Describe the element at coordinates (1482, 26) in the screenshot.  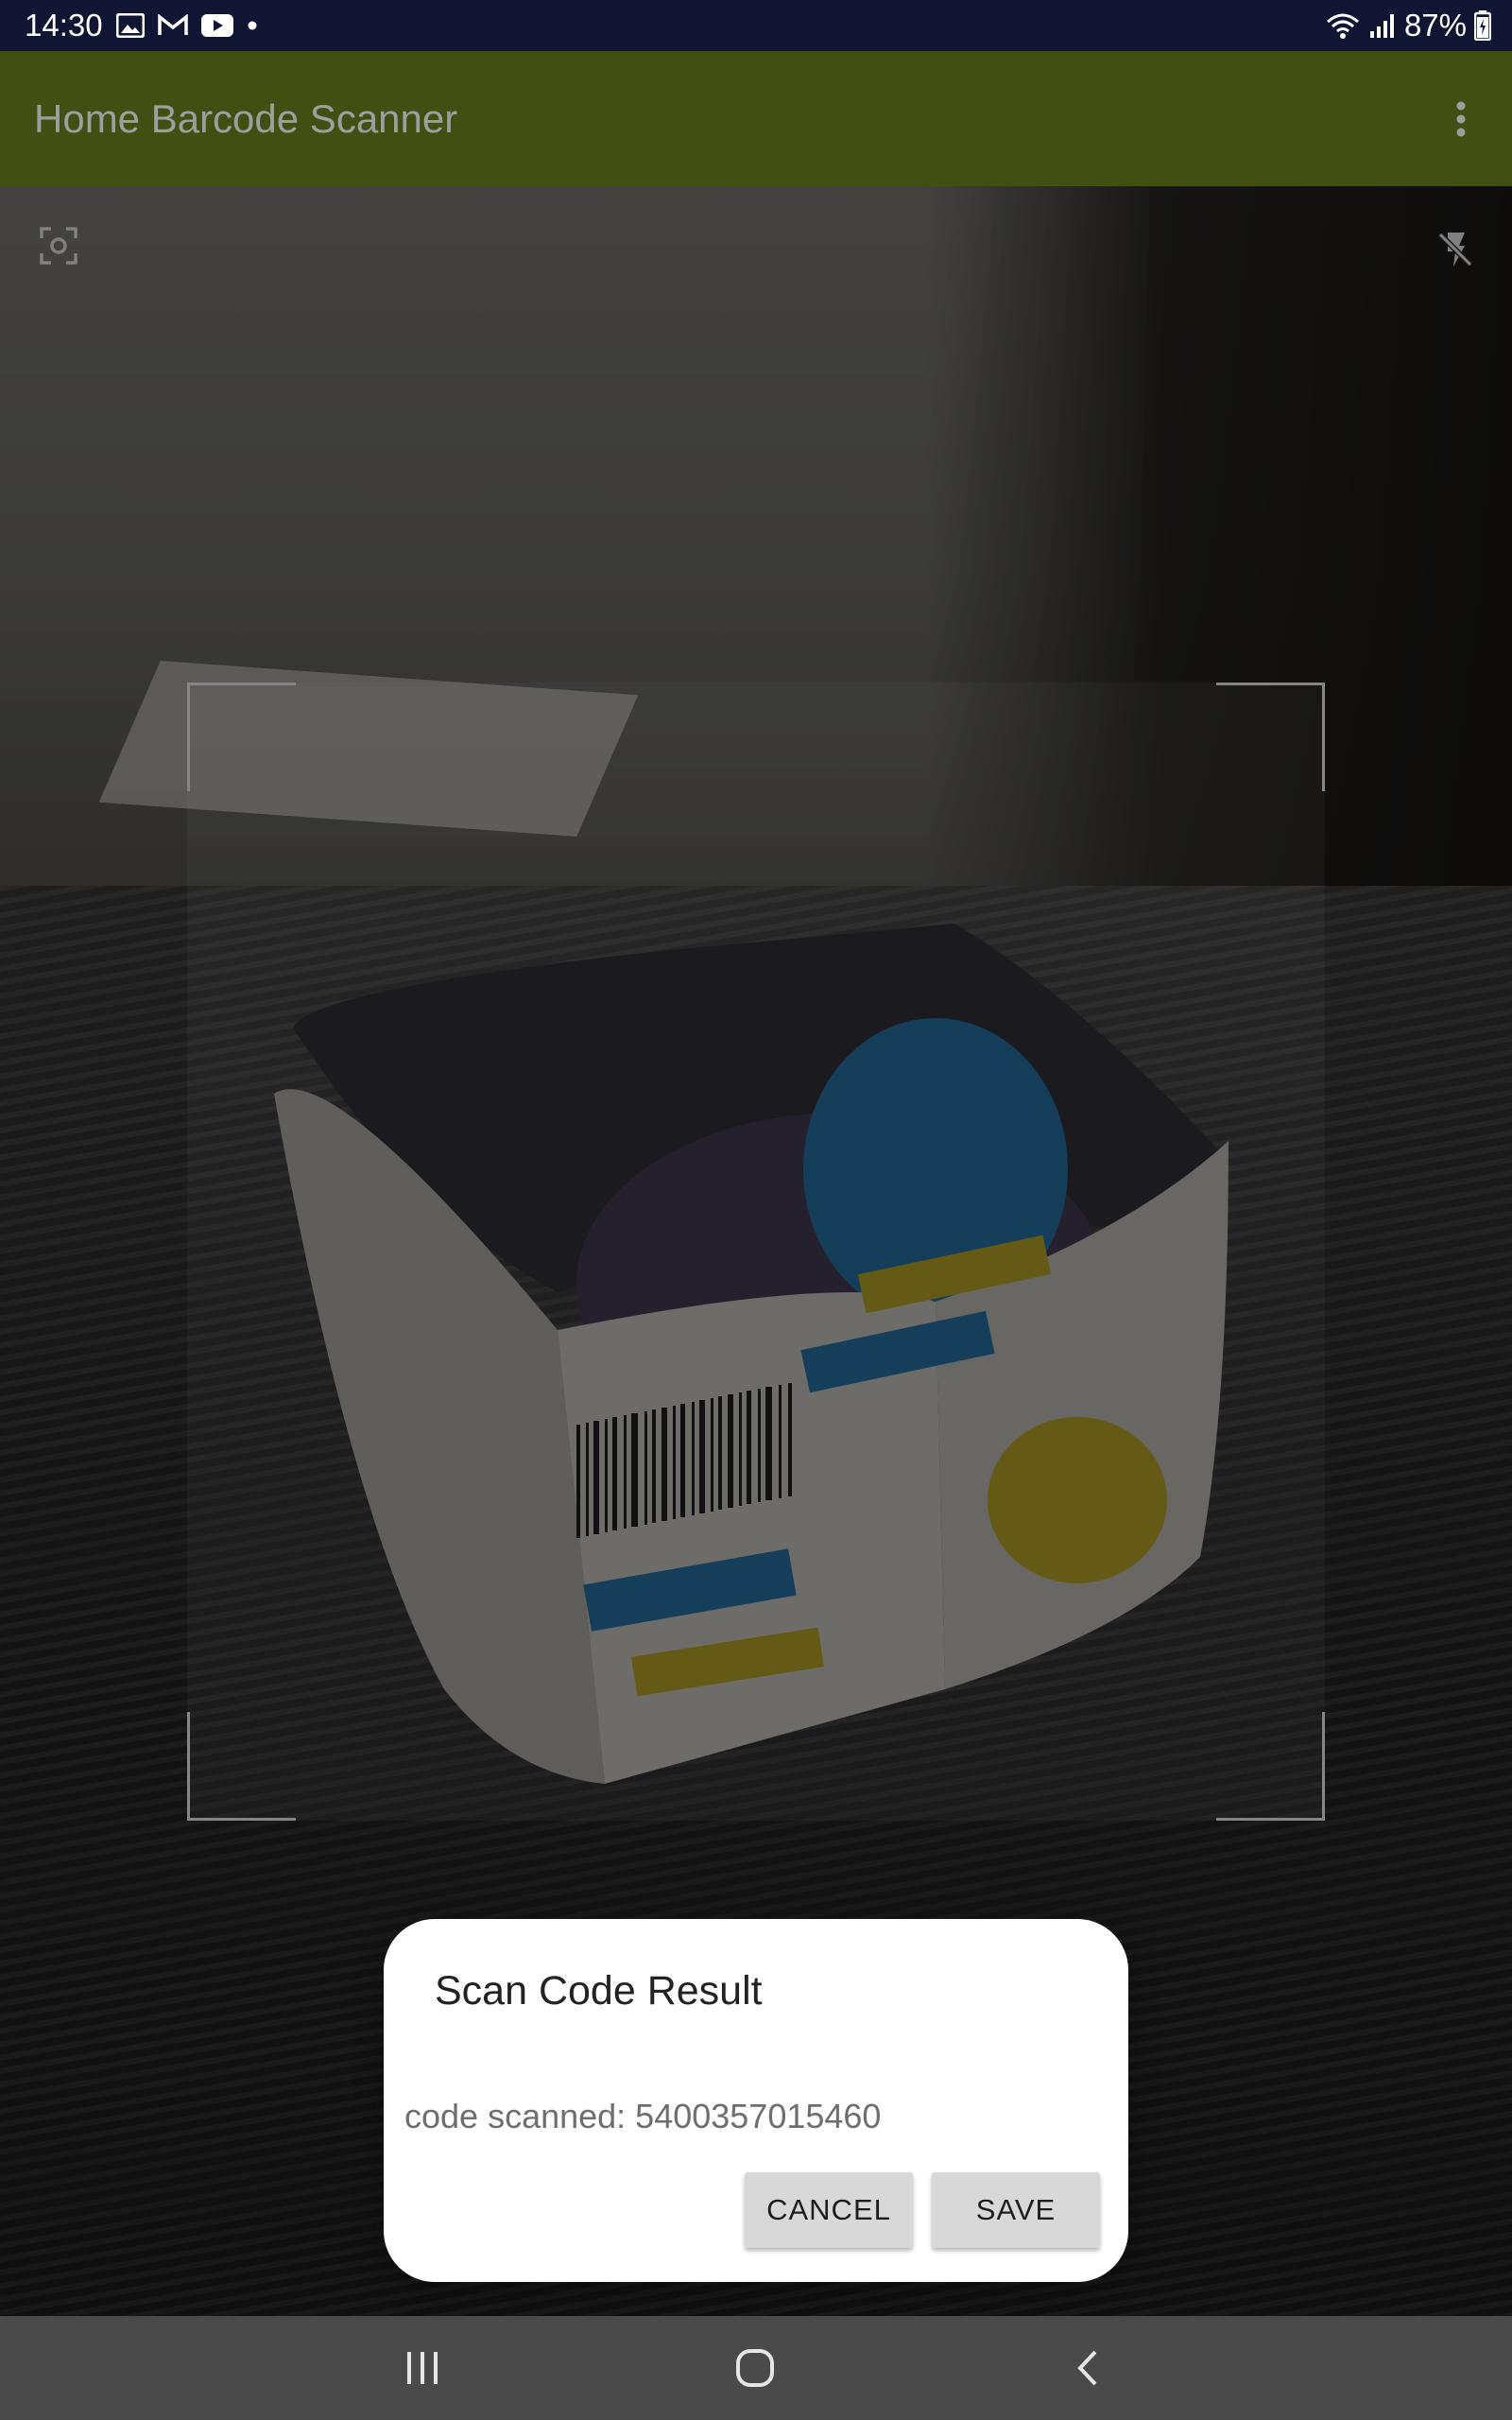
I see `battery-icon` at that location.